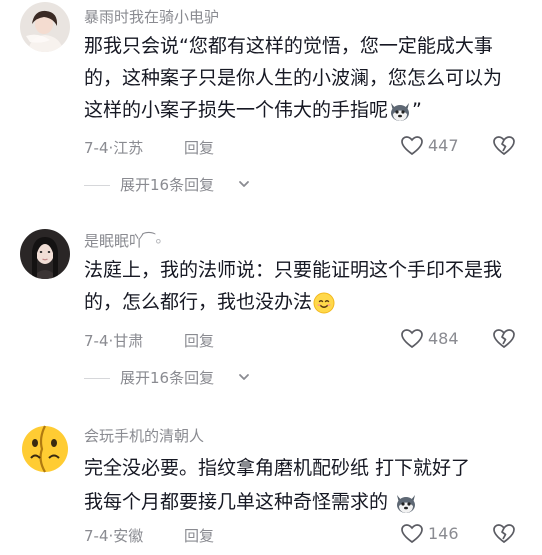 The height and width of the screenshot is (555, 542). I want to click on comment-text: 完全没必要。指纹拿角磨机配砂纸 打下就好了 我每个月都要接几单这种奇怪需求的, so click(277, 486).